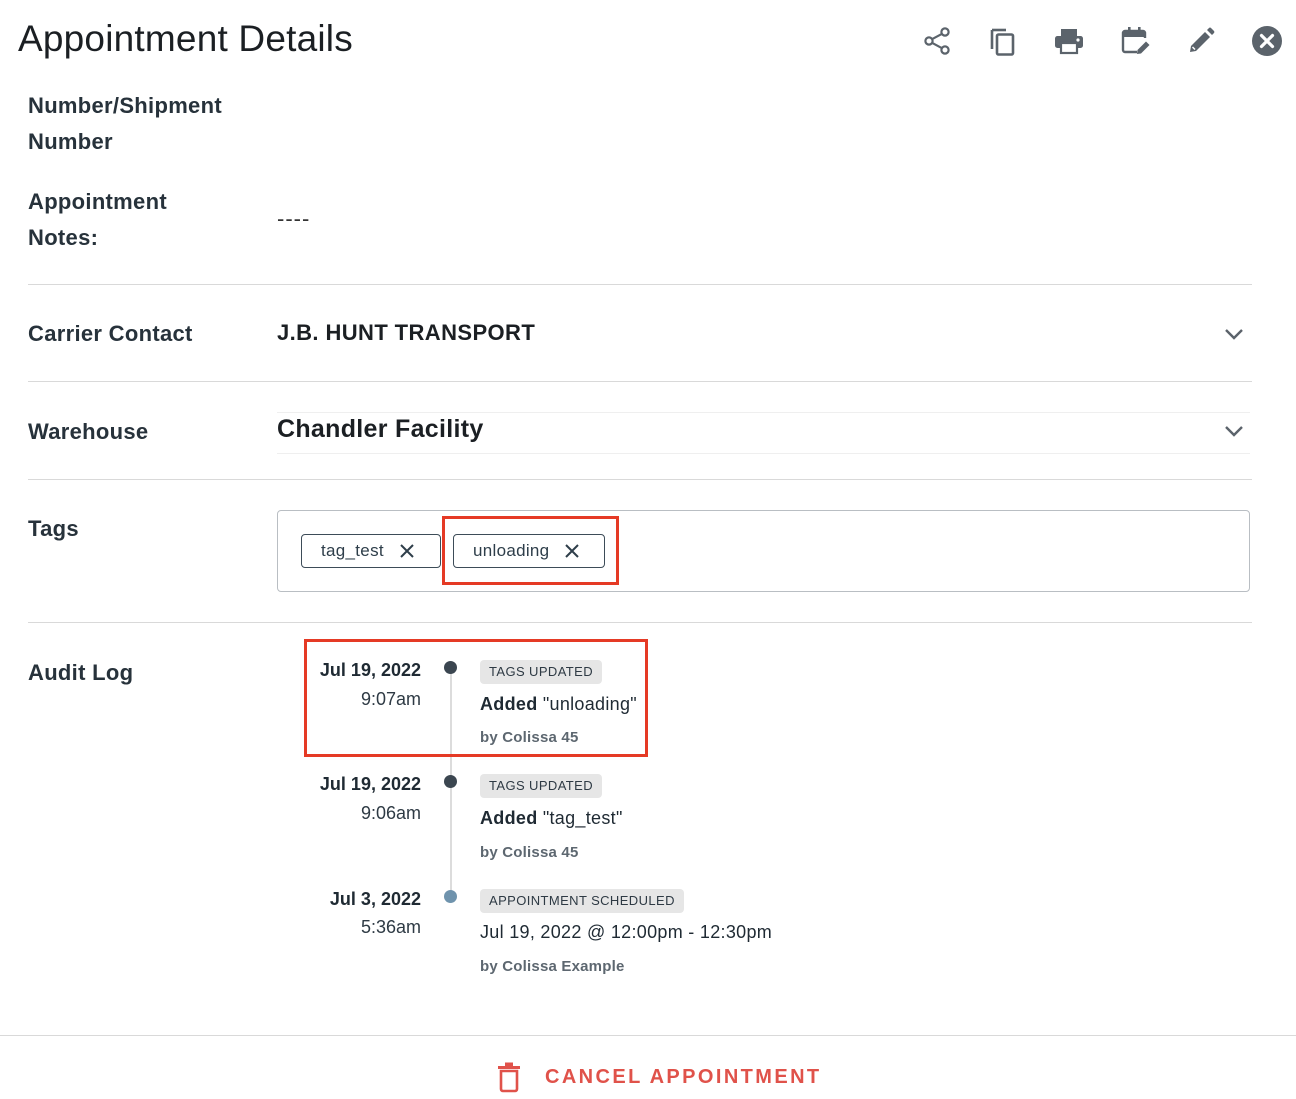 The width and height of the screenshot is (1296, 1099). I want to click on share-icon, so click(937, 41).